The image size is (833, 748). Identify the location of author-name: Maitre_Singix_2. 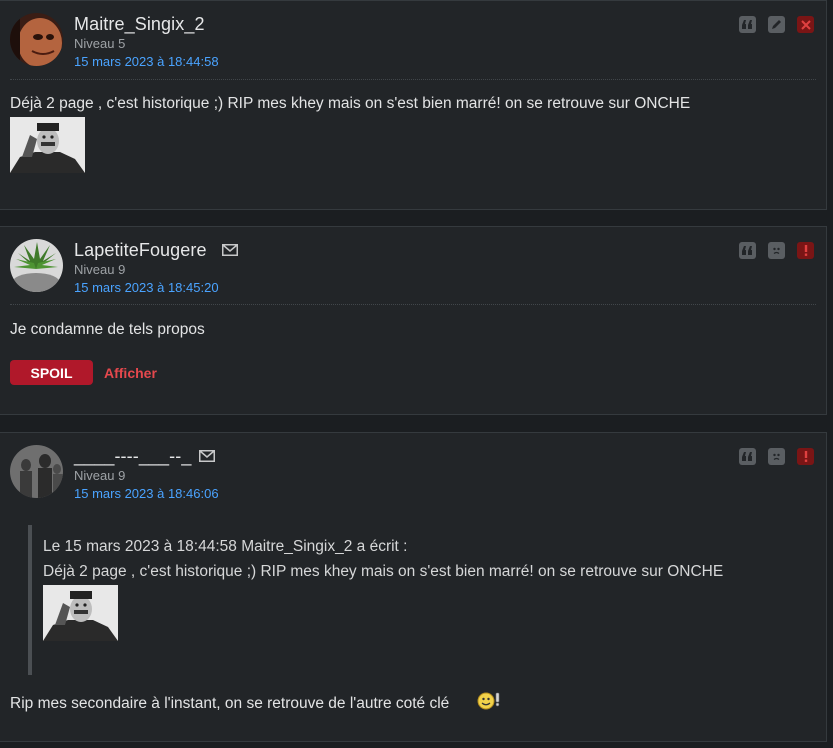
(139, 24).